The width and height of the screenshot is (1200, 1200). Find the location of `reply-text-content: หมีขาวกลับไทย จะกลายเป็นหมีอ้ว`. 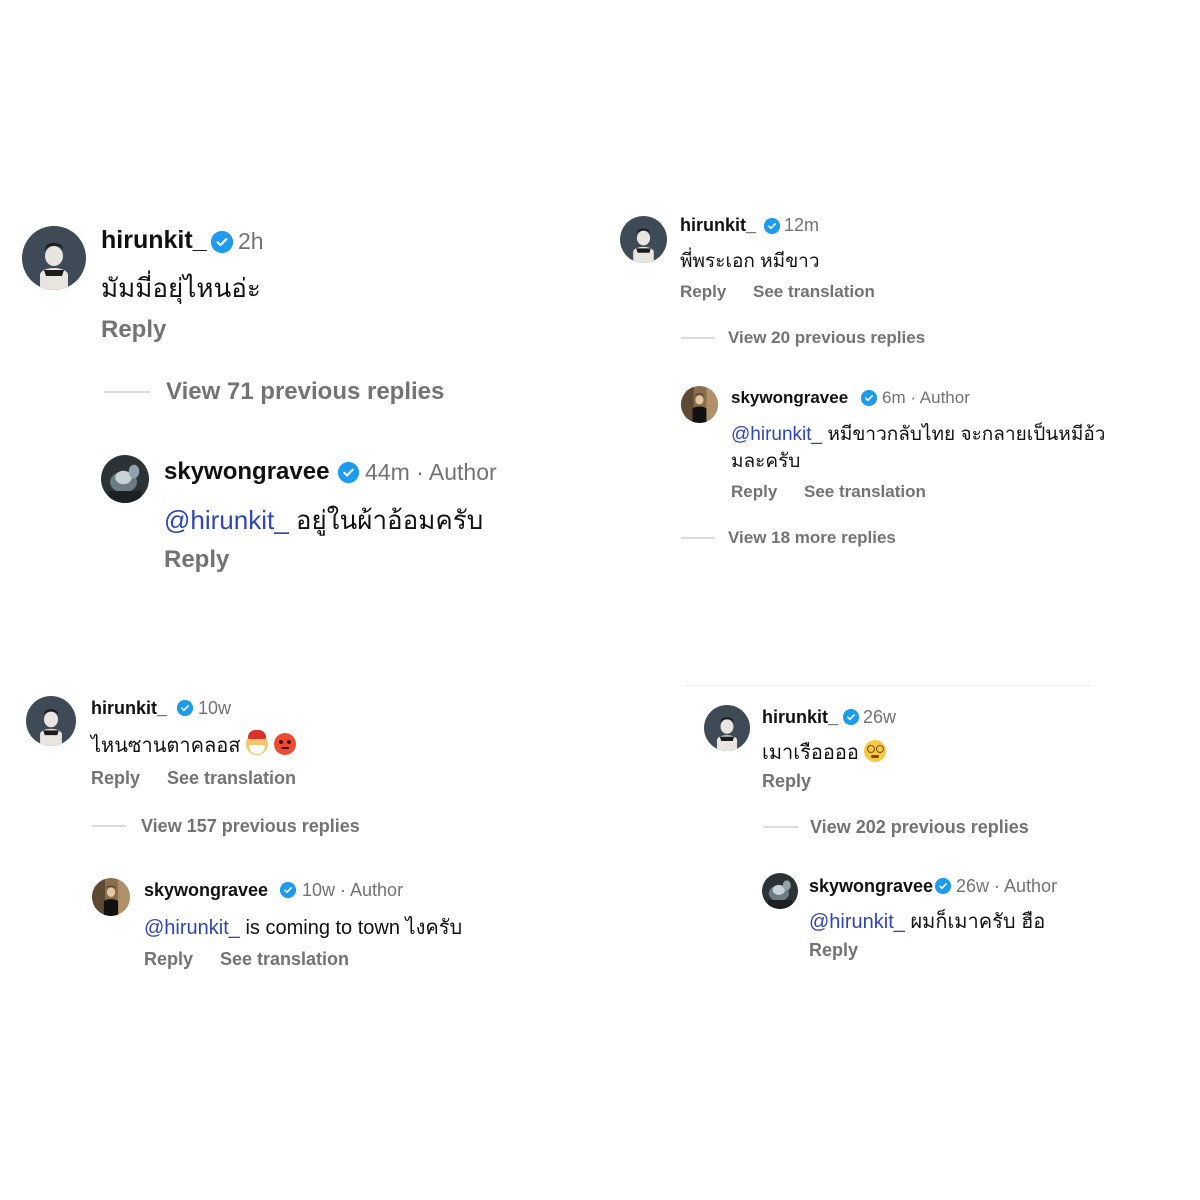

reply-text-content: หมีขาวกลับไทย จะกลายเป็นหมีอ้ว is located at coordinates (964, 434).